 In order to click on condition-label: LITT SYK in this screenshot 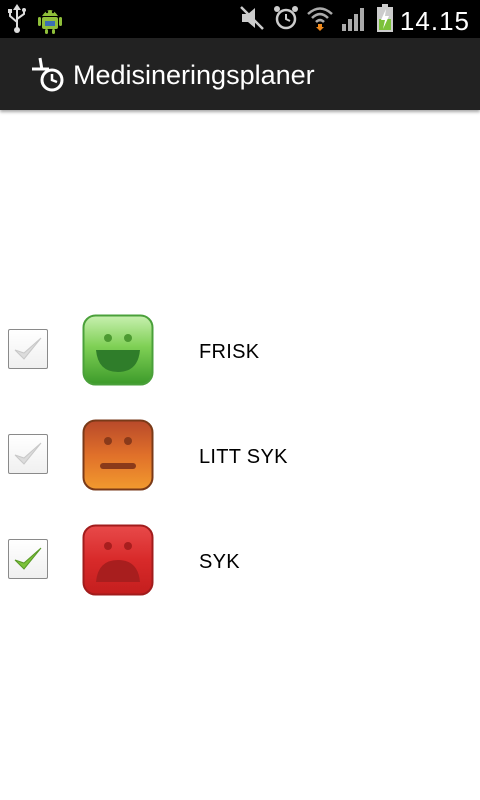, I will do `click(243, 457)`.